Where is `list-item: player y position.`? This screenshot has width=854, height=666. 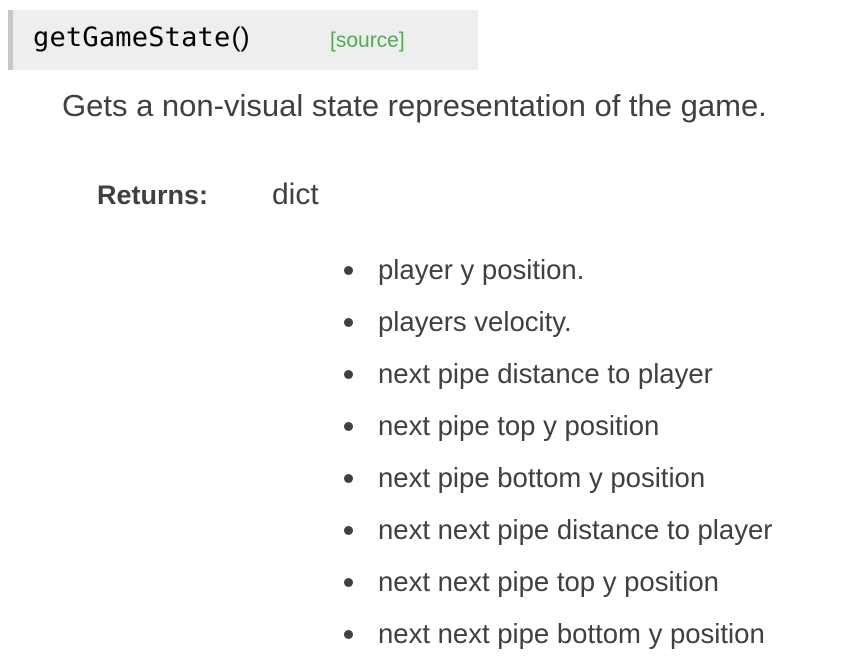 list-item: player y position. is located at coordinates (556, 276).